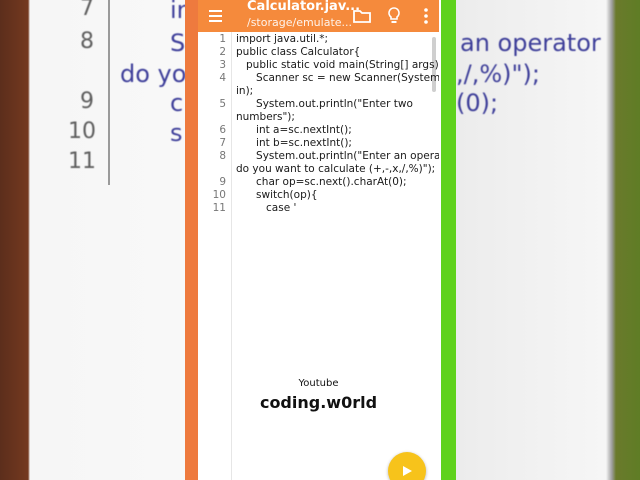 The width and height of the screenshot is (640, 480). I want to click on line-number: 9, so click(222, 182).